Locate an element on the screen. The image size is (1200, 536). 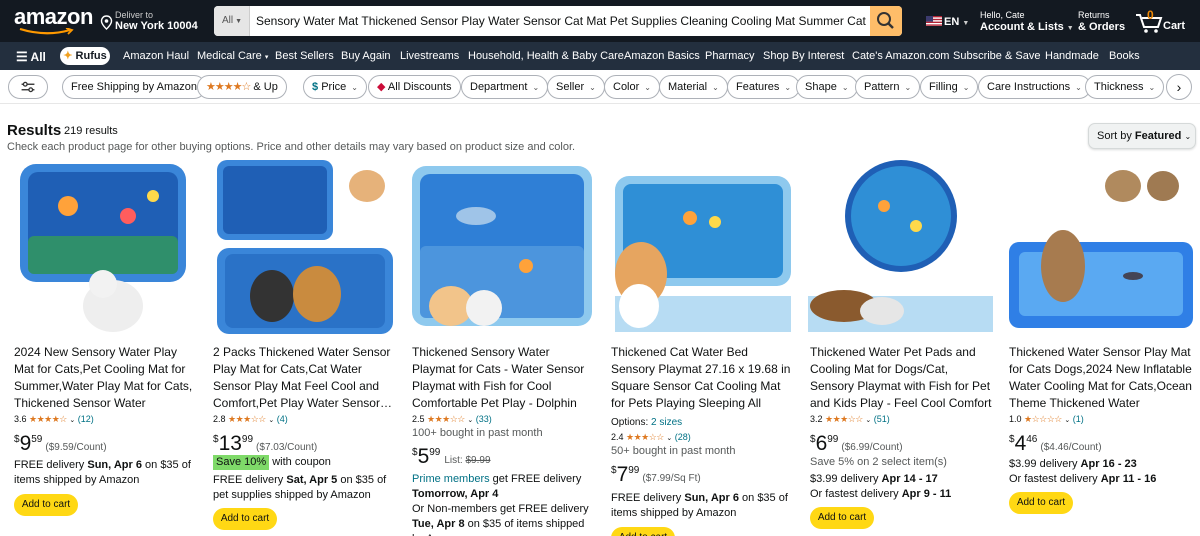
product-rating: 3.6 ★★★★☆ ⌄ (12) is located at coordinates (54, 419).